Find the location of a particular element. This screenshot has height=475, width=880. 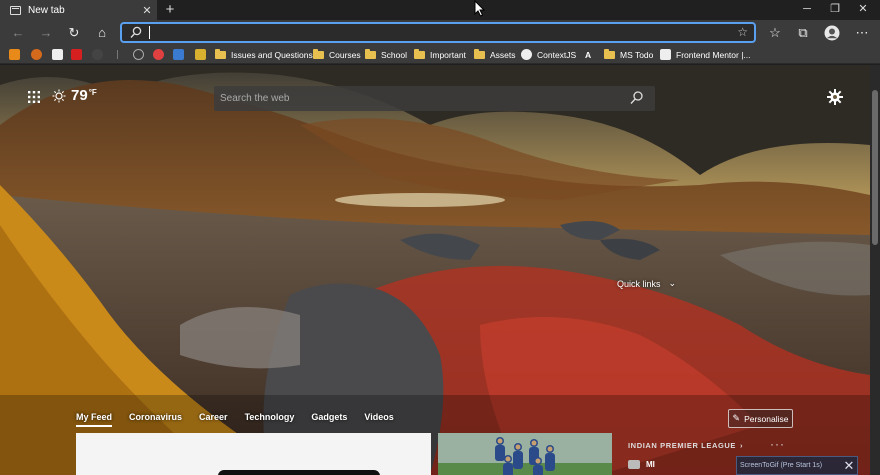

personalise-button: ✎ Personalise is located at coordinates (760, 418).